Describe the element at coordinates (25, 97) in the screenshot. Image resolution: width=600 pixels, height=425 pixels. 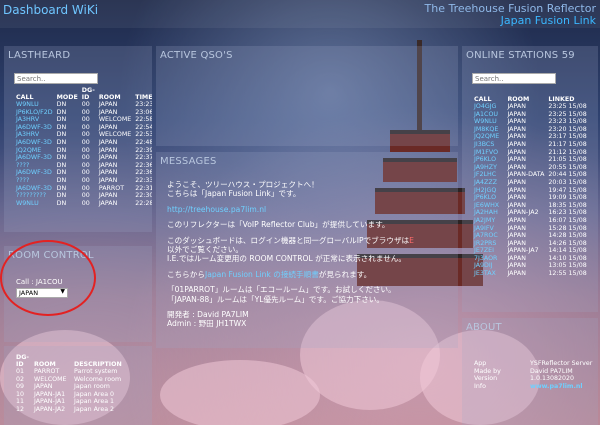
I see `column-header: CALL` at that location.